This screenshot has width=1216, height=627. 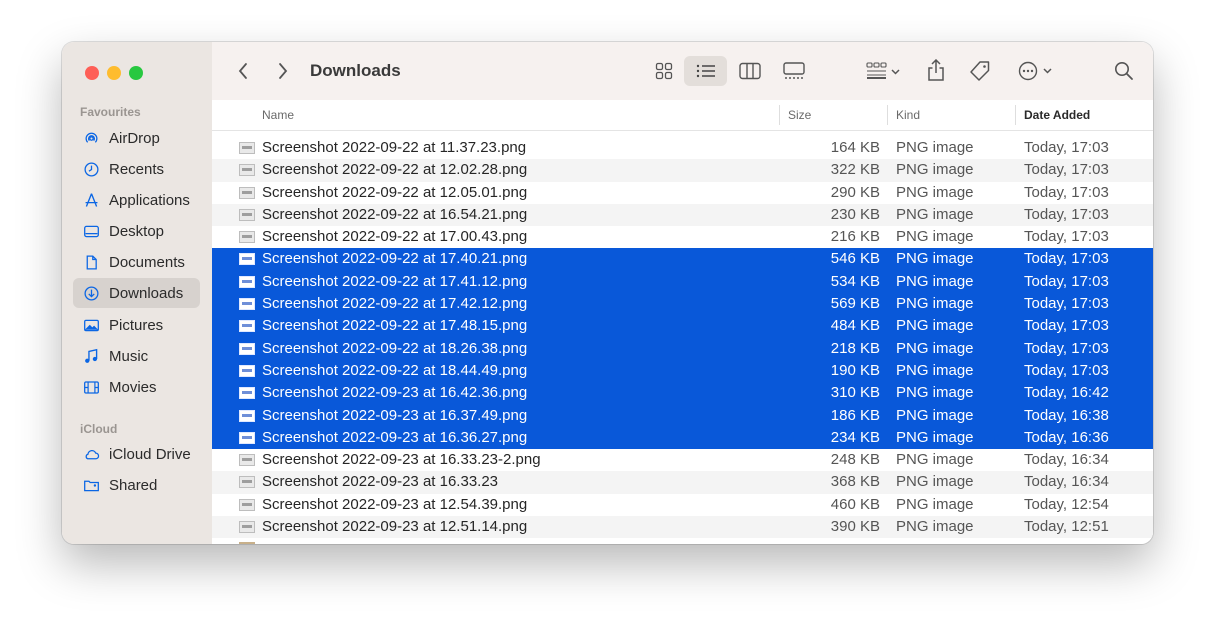 I want to click on window-controls, so click(x=114, y=73).